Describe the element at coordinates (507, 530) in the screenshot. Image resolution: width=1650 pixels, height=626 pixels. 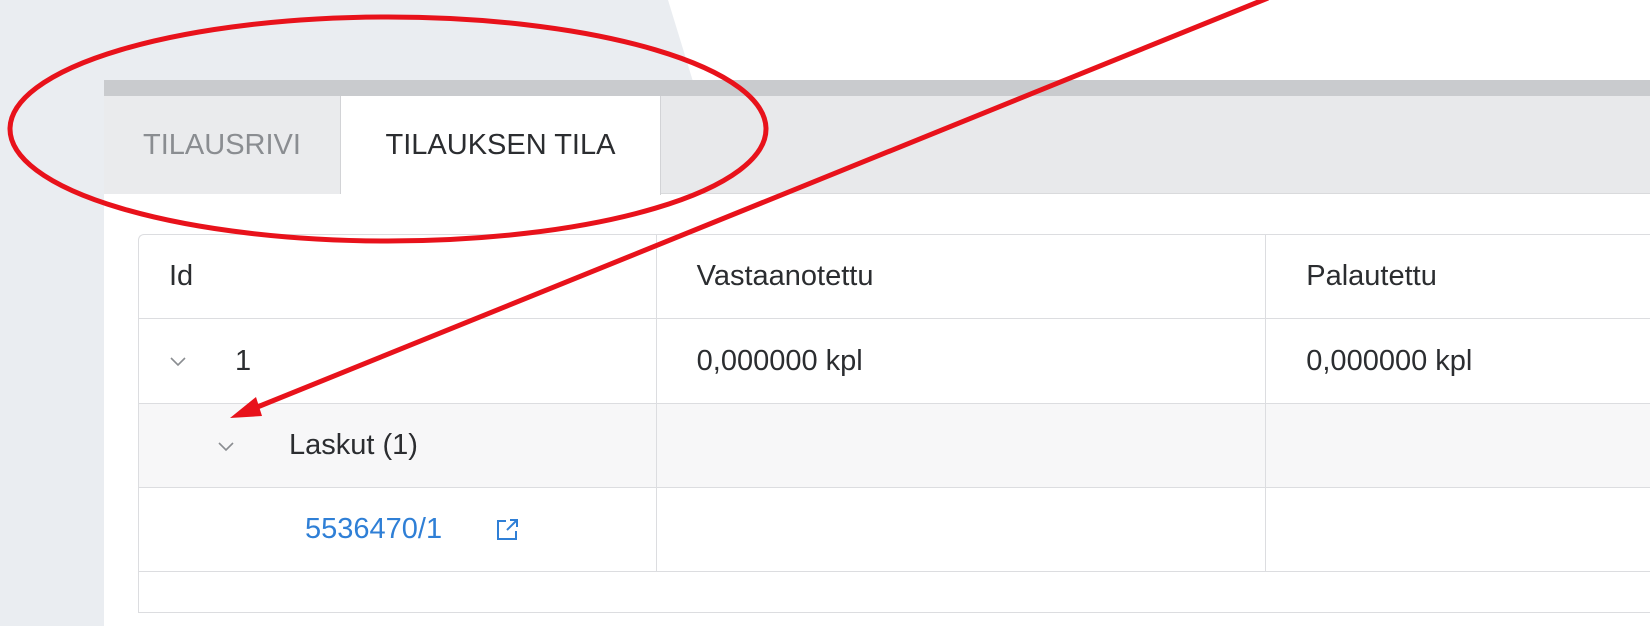
I see `external-link-icon` at that location.